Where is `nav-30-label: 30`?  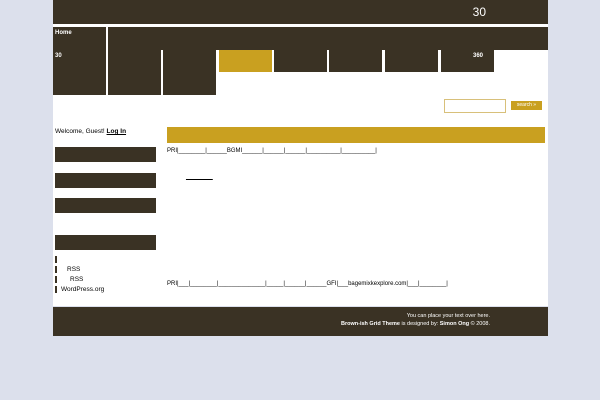
nav-30-label: 30 is located at coordinates (58, 56).